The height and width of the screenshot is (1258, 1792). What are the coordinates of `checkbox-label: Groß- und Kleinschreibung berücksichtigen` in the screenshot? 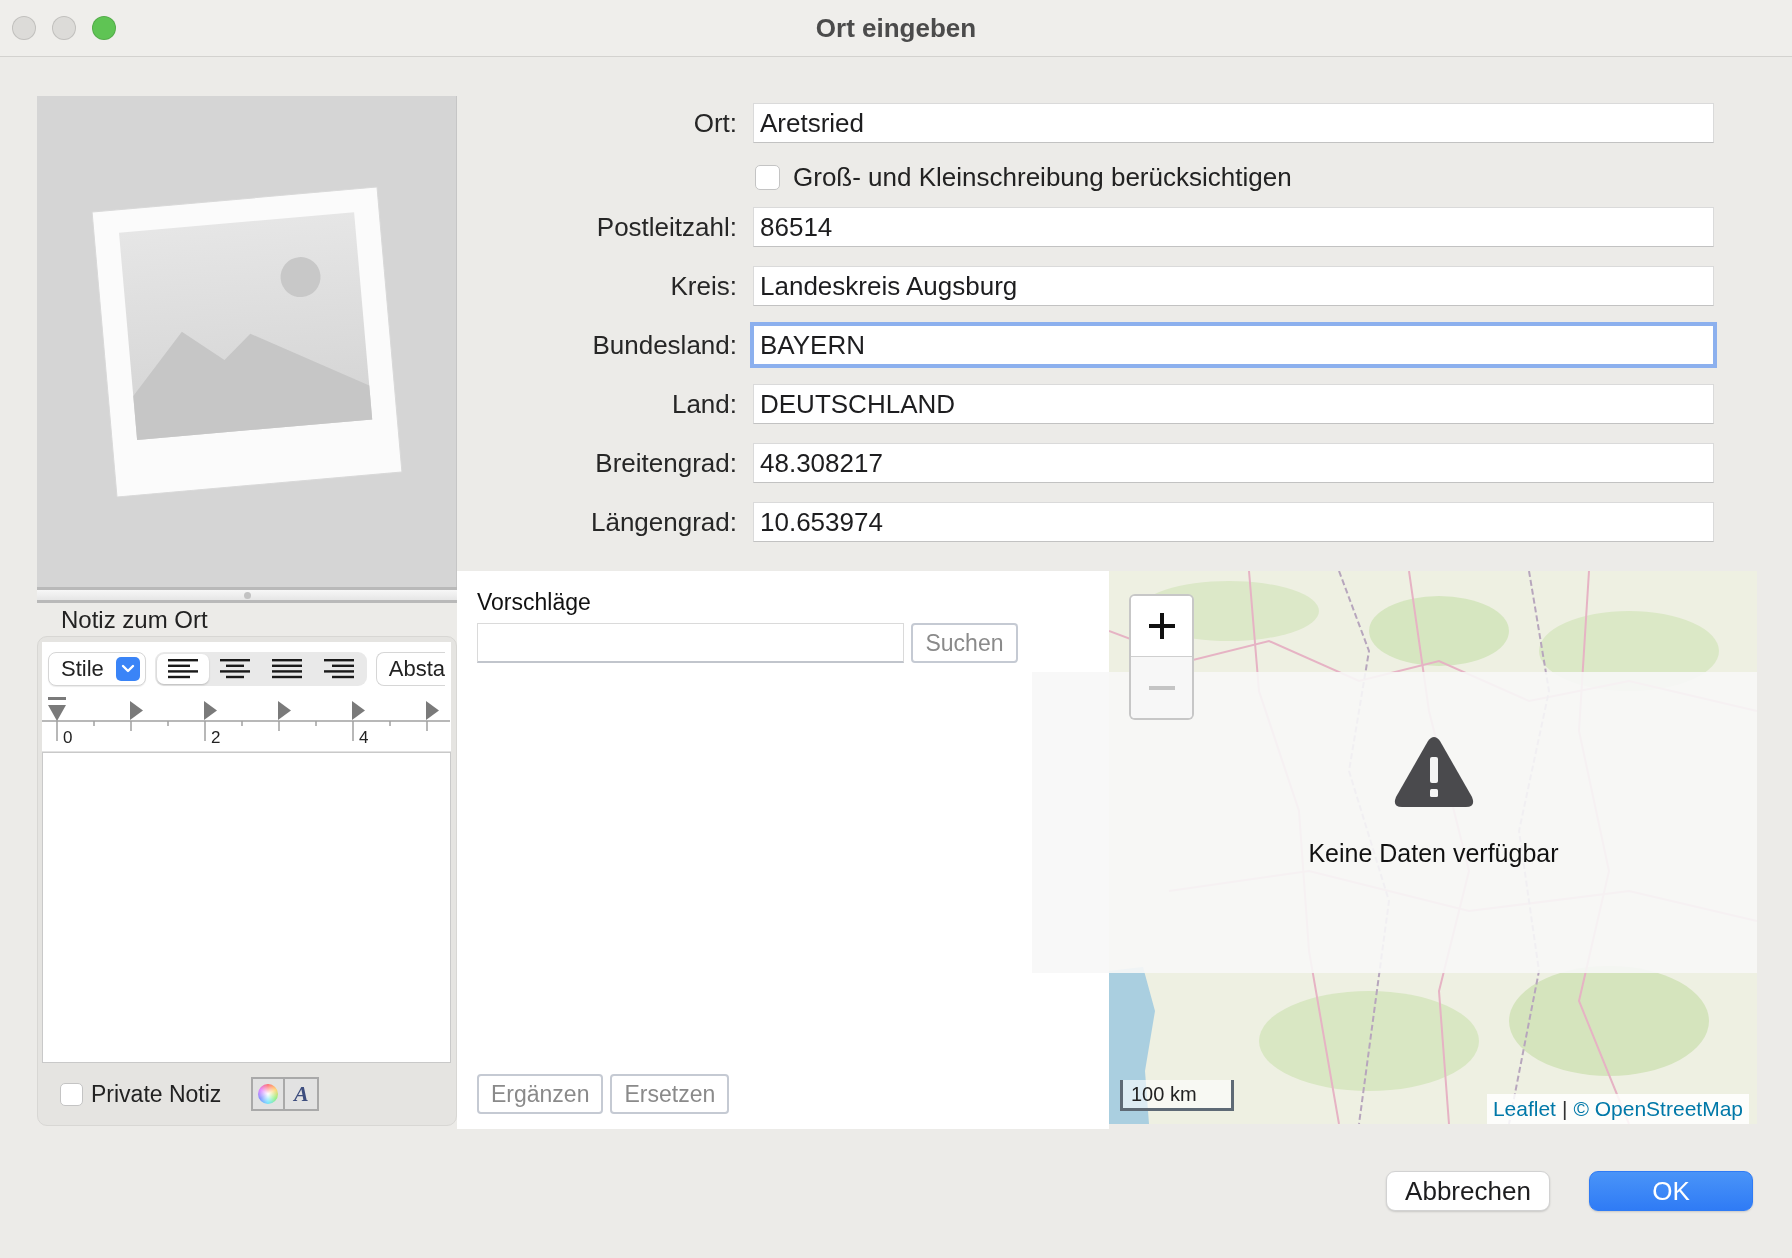 It's located at (1042, 177).